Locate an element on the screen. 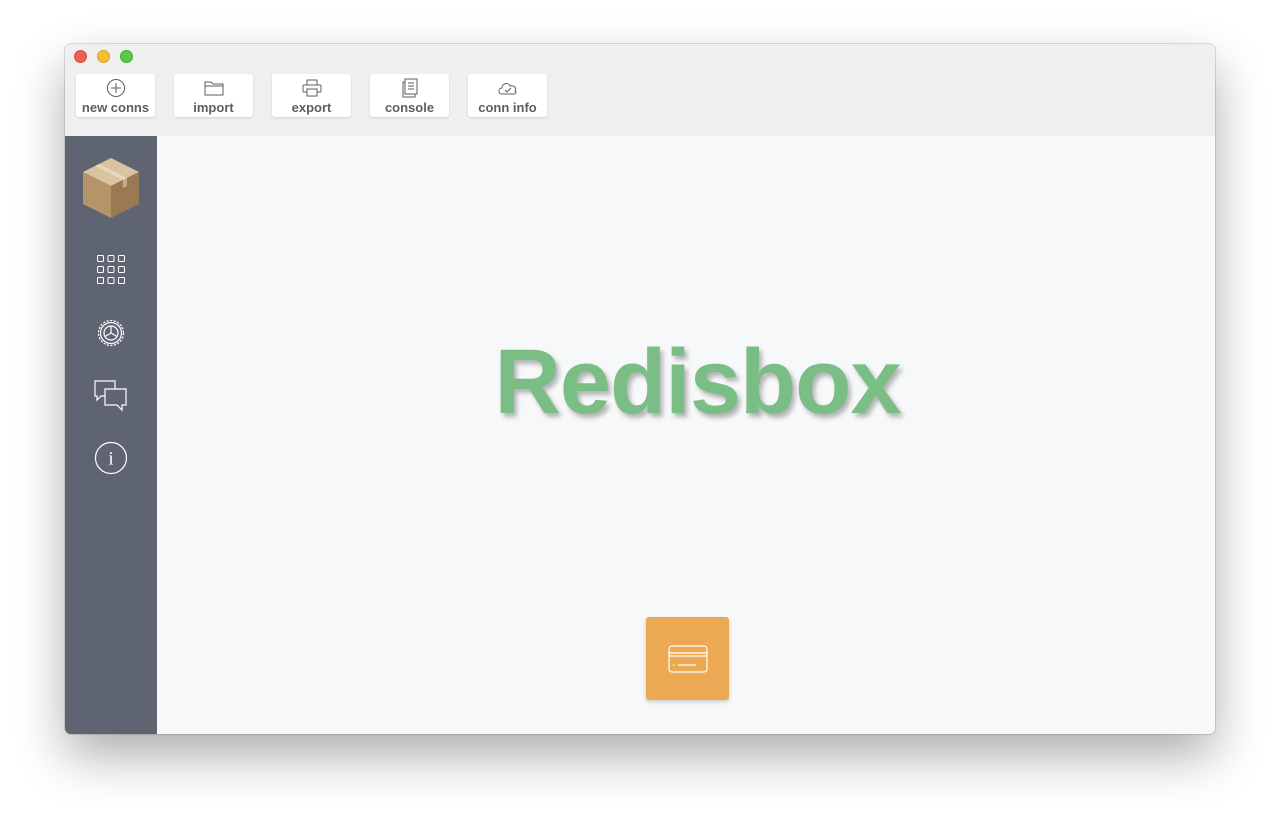 The height and width of the screenshot is (820, 1280). export-label: export is located at coordinates (311, 107).